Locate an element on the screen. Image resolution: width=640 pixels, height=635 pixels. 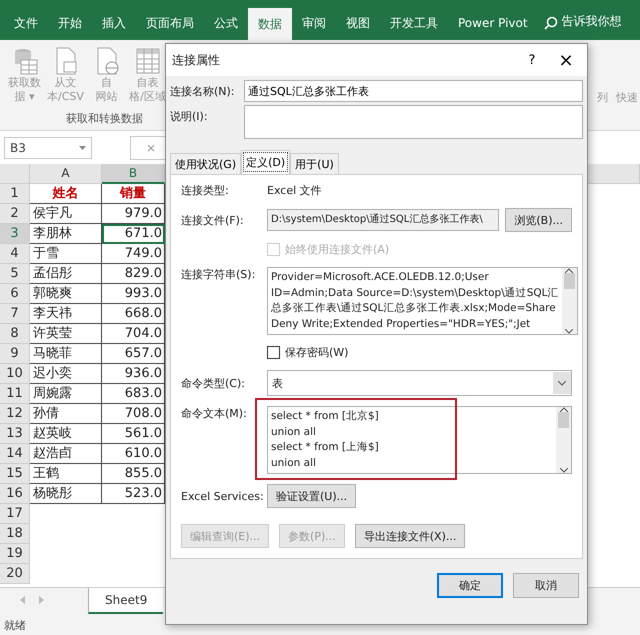
sheet-tab: Sheet9 is located at coordinates (126, 601).